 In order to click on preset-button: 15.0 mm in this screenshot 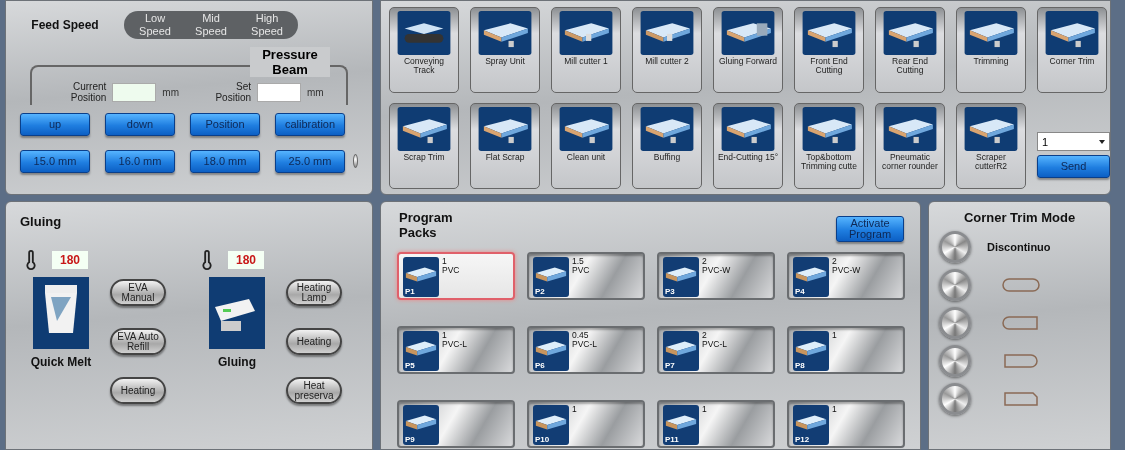, I will do `click(55, 161)`.